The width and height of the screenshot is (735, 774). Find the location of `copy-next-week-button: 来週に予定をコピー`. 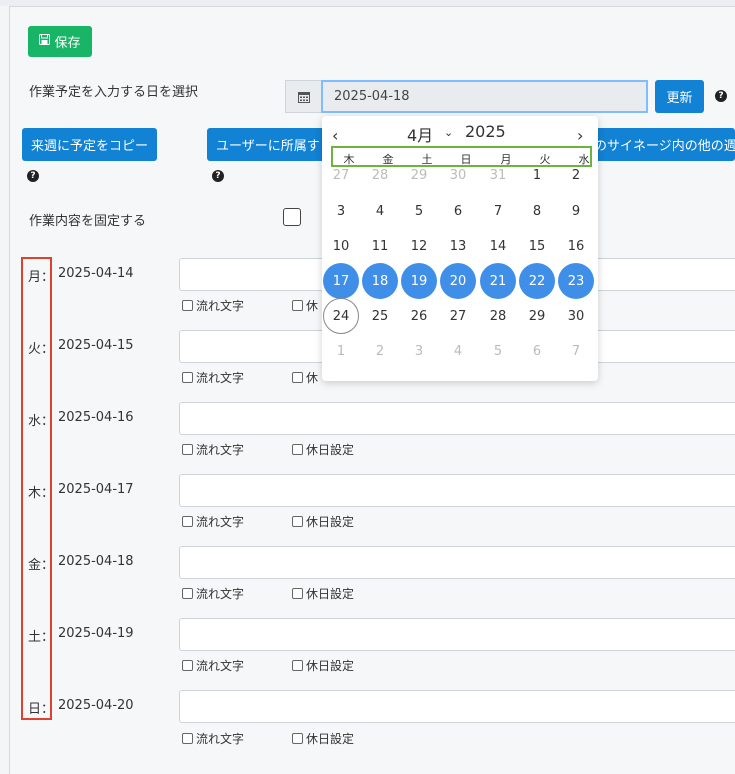

copy-next-week-button: 来週に予定をコピー is located at coordinates (89, 144).